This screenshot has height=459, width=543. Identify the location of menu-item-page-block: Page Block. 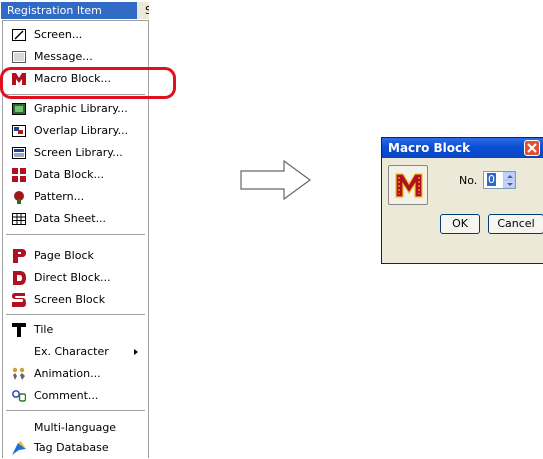
(75, 256).